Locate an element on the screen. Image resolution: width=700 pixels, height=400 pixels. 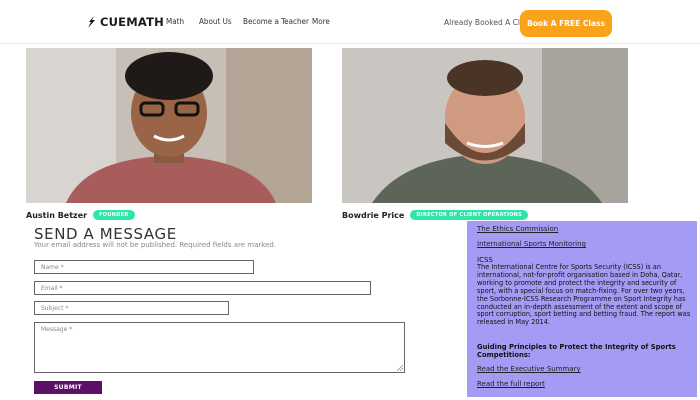
executive-summary-link: Read the Executive Summary is located at coordinates (529, 369).